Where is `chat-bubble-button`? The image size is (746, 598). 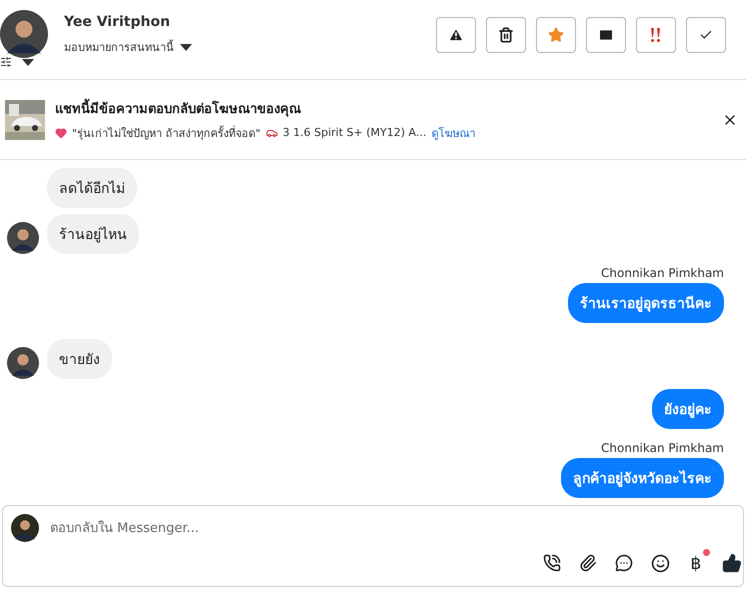 chat-bubble-button is located at coordinates (624, 563).